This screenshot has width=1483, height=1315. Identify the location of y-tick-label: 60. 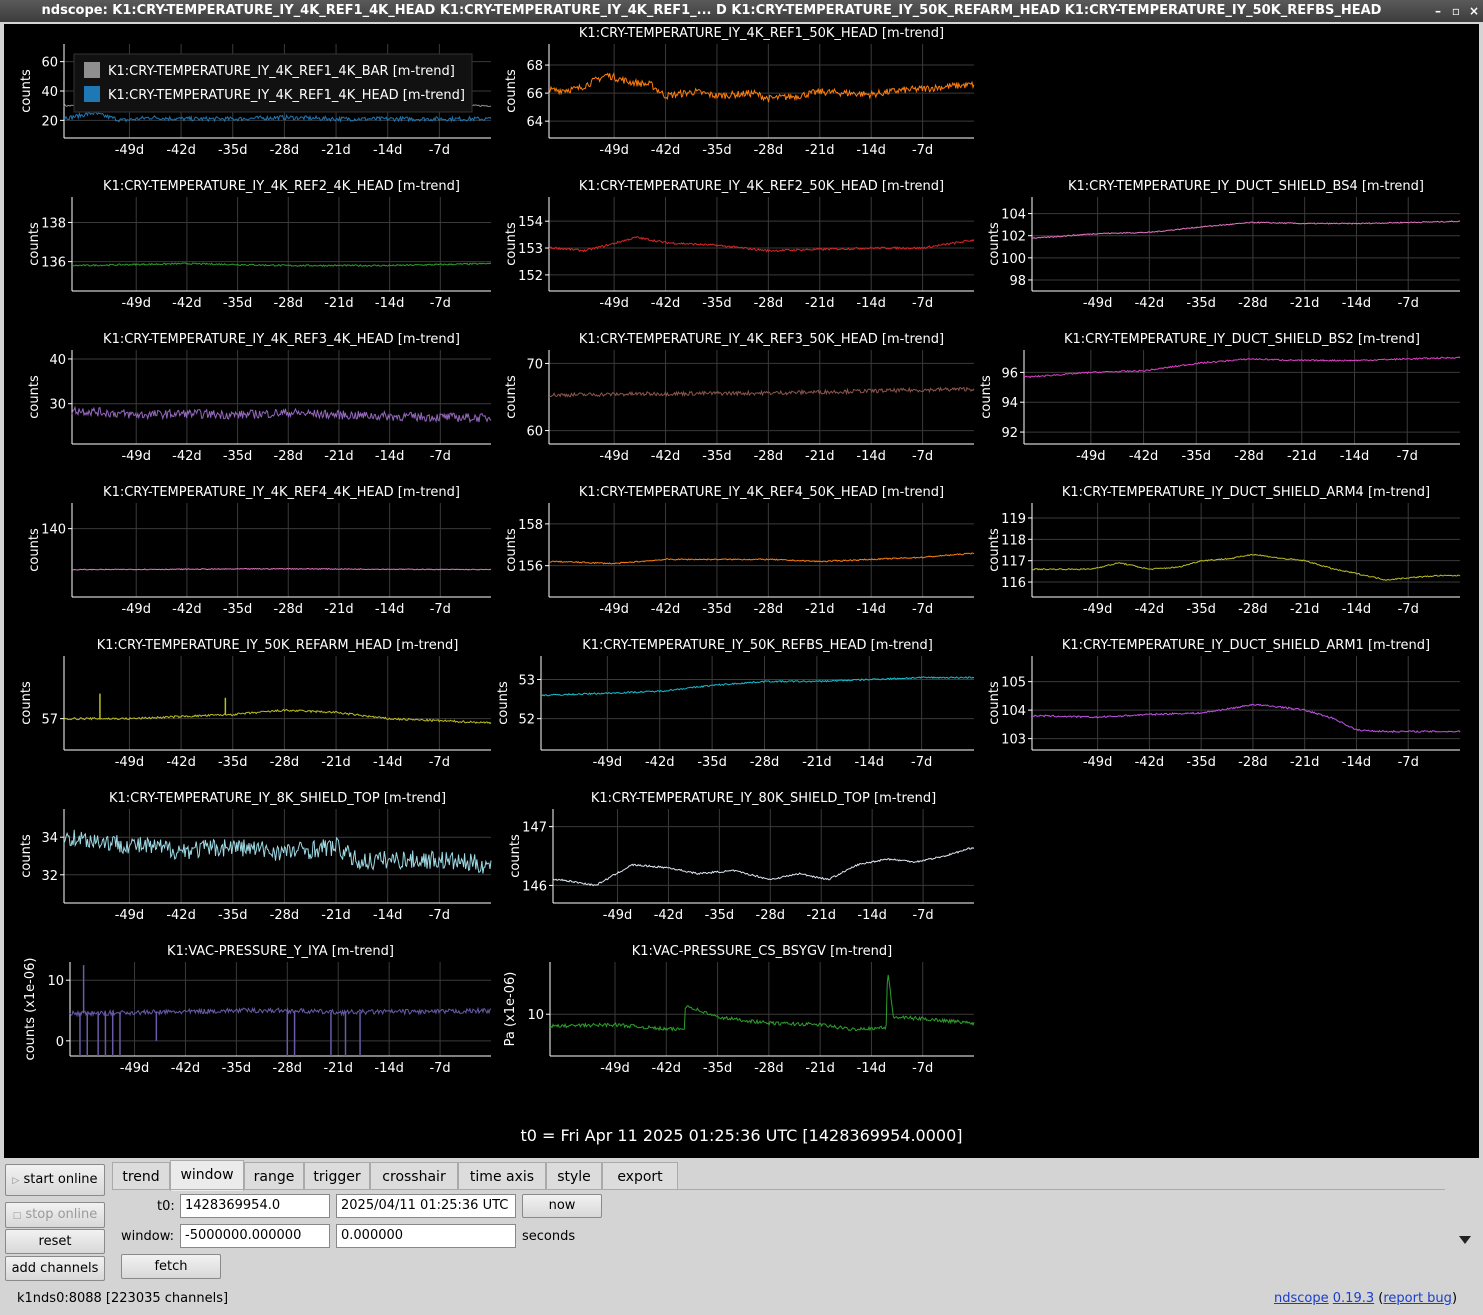
(49, 63).